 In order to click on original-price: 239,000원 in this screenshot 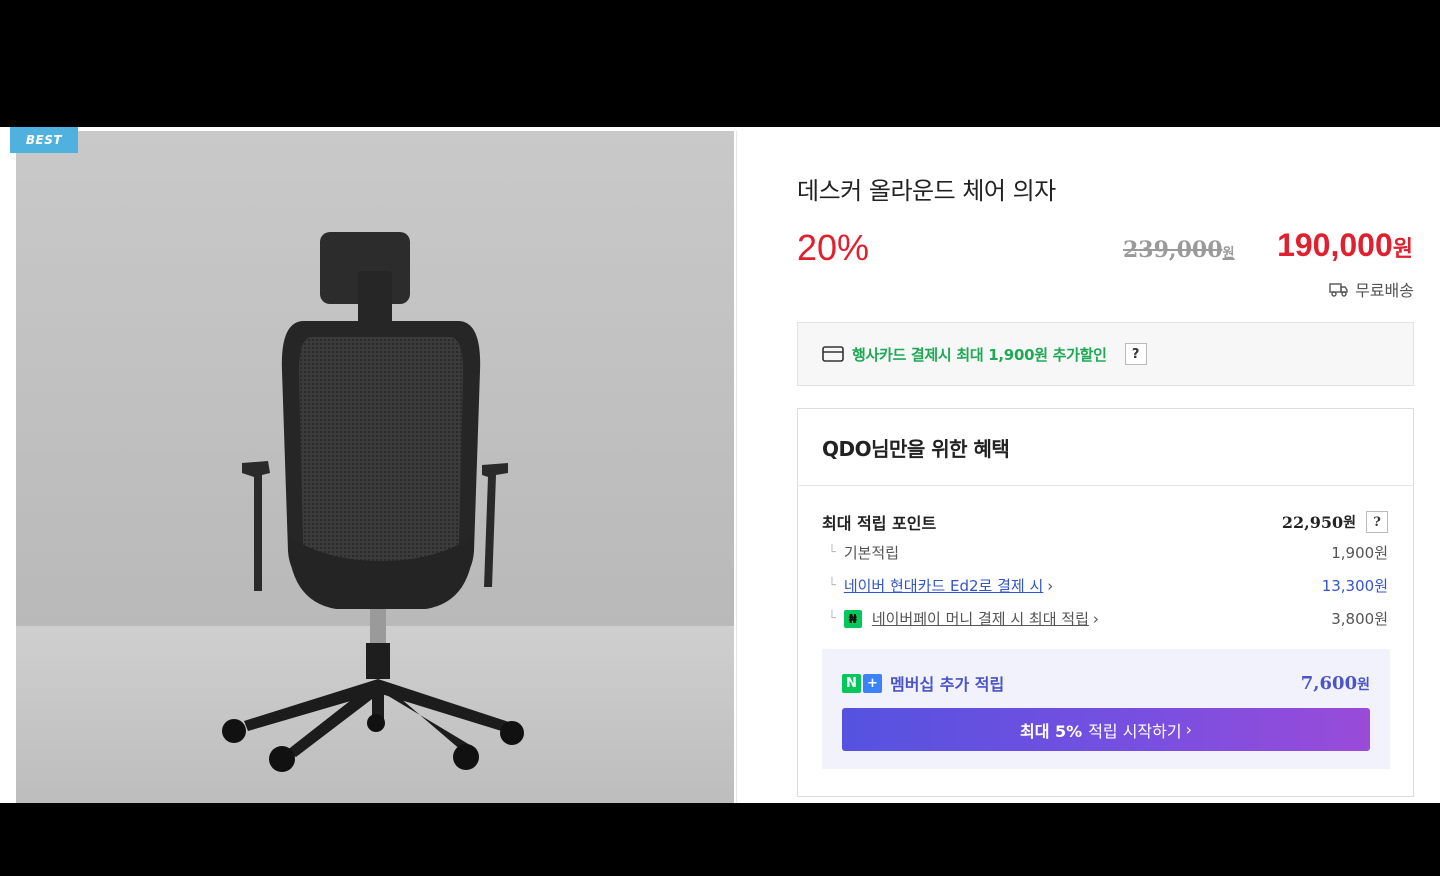, I will do `click(1178, 250)`.